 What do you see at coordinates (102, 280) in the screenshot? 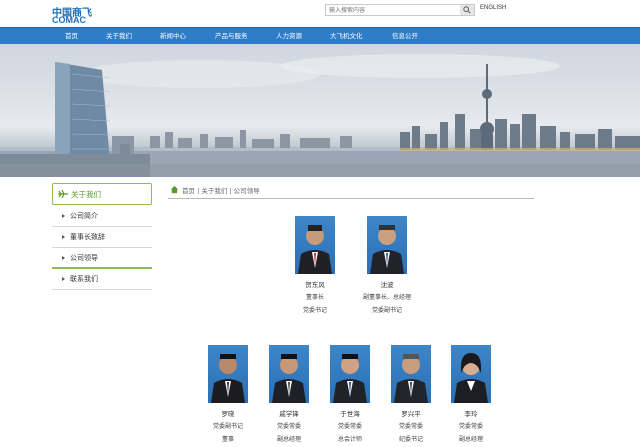
I see `sidebar-item-contact-us: 联系我们` at bounding box center [102, 280].